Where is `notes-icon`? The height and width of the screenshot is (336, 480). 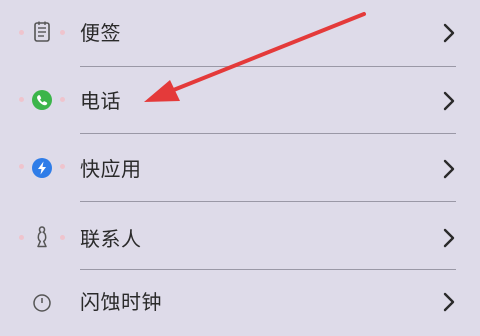
notes-icon is located at coordinates (42, 32).